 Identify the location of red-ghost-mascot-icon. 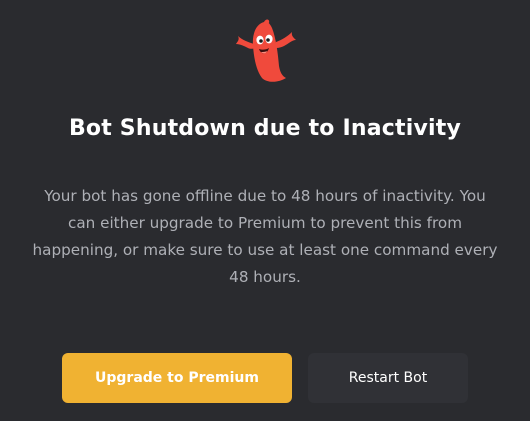
(266, 50).